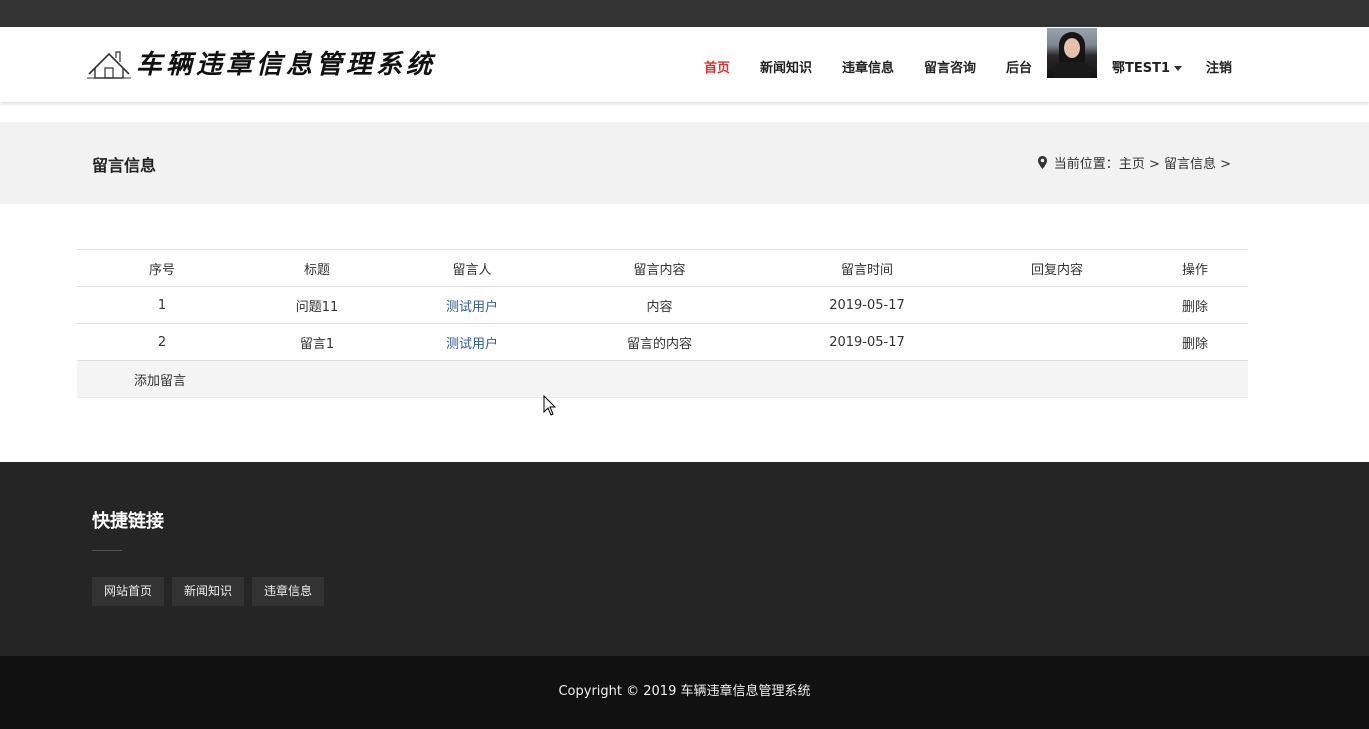 This screenshot has height=729, width=1369. I want to click on col-content: 留言内容, so click(659, 268).